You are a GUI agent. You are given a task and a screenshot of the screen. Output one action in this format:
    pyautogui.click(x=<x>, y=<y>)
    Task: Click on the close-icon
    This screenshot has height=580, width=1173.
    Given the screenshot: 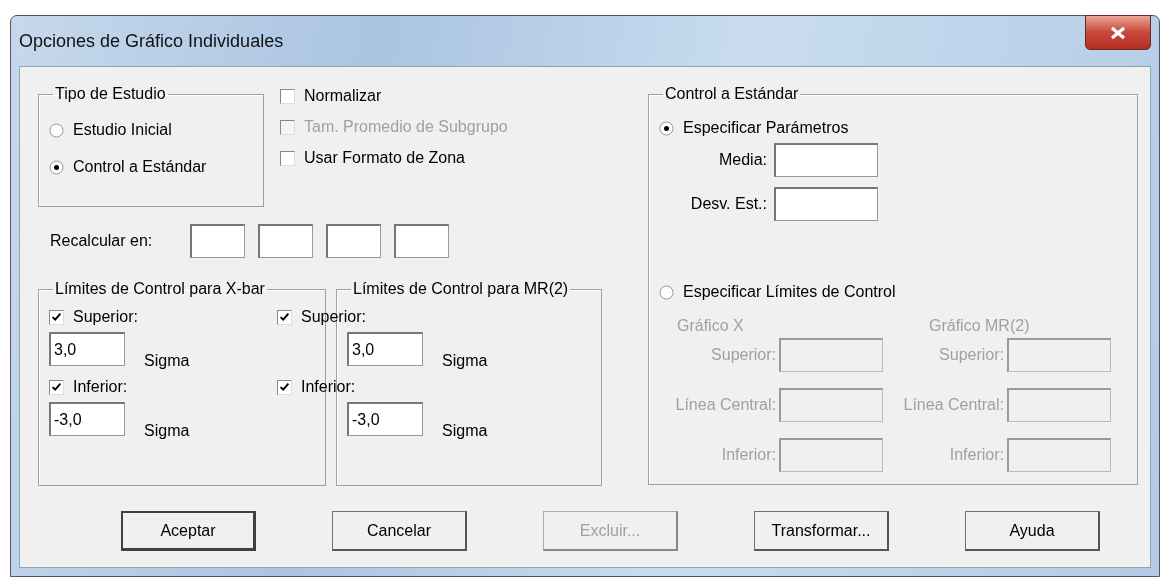 What is the action you would take?
    pyautogui.click(x=1118, y=32)
    